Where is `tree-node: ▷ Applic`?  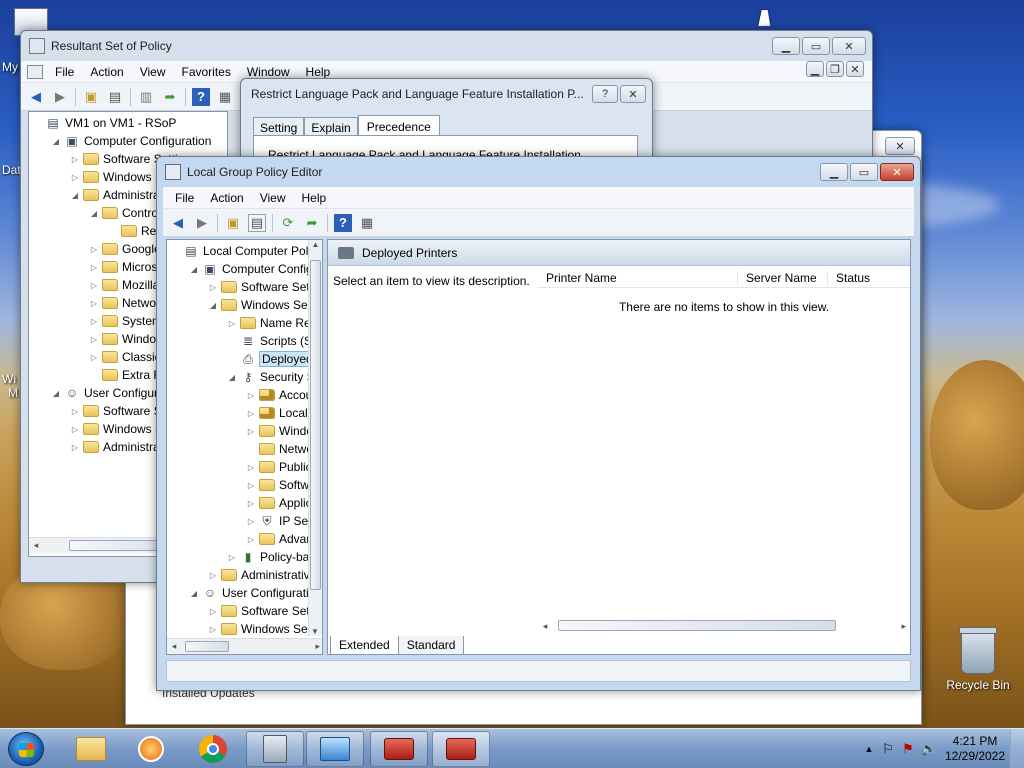 tree-node: ▷ Applic is located at coordinates (278, 503).